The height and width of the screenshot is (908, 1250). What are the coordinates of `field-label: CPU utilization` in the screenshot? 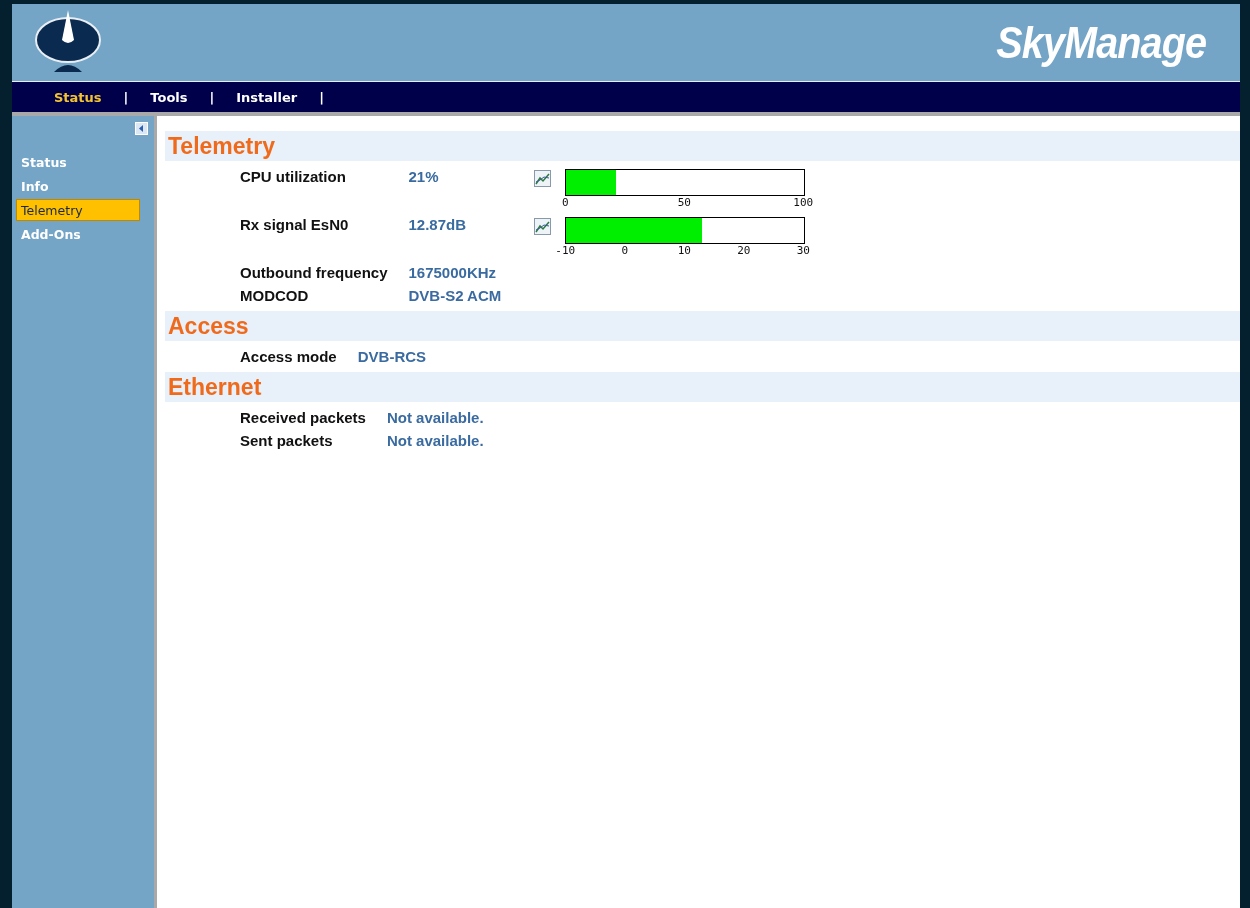 It's located at (293, 177).